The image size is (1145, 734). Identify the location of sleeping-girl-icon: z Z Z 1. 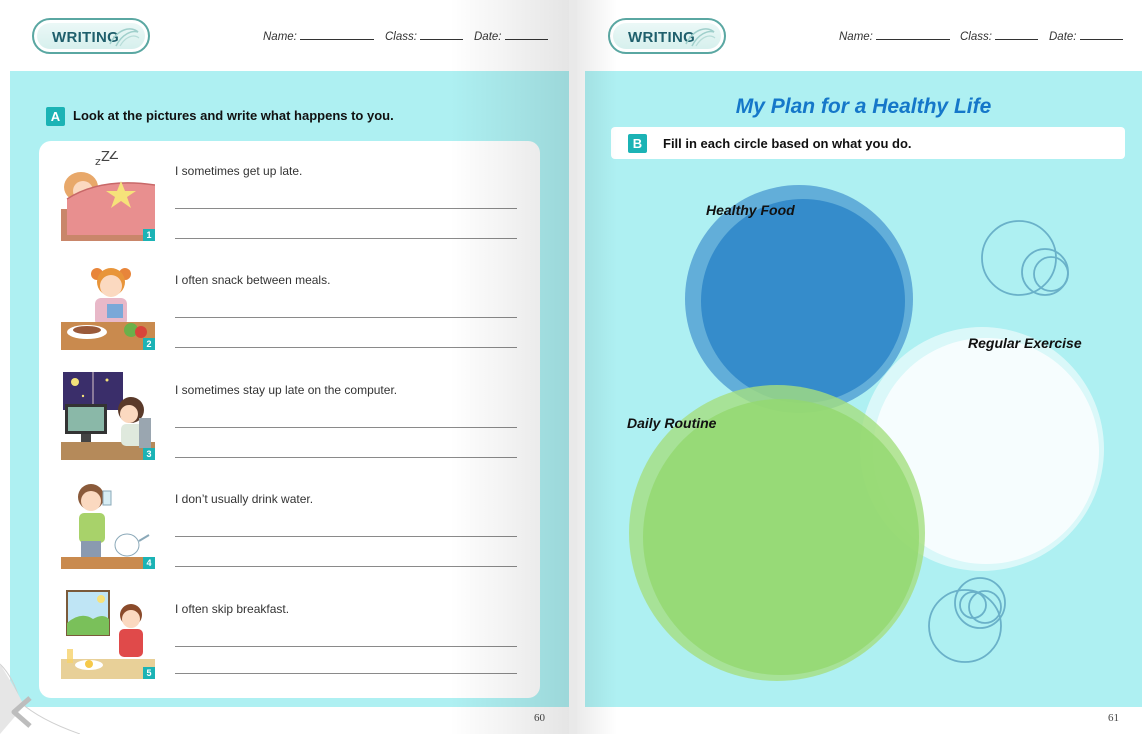
(108, 196).